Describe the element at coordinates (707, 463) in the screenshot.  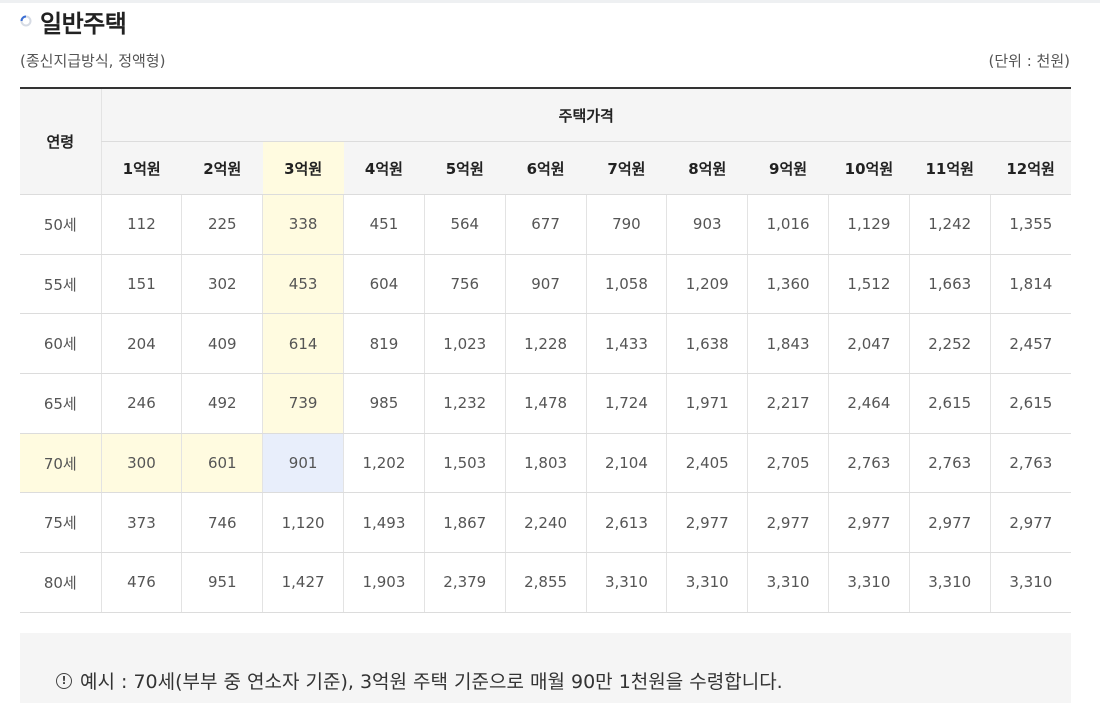
I see `value-cell: 2,405` at that location.